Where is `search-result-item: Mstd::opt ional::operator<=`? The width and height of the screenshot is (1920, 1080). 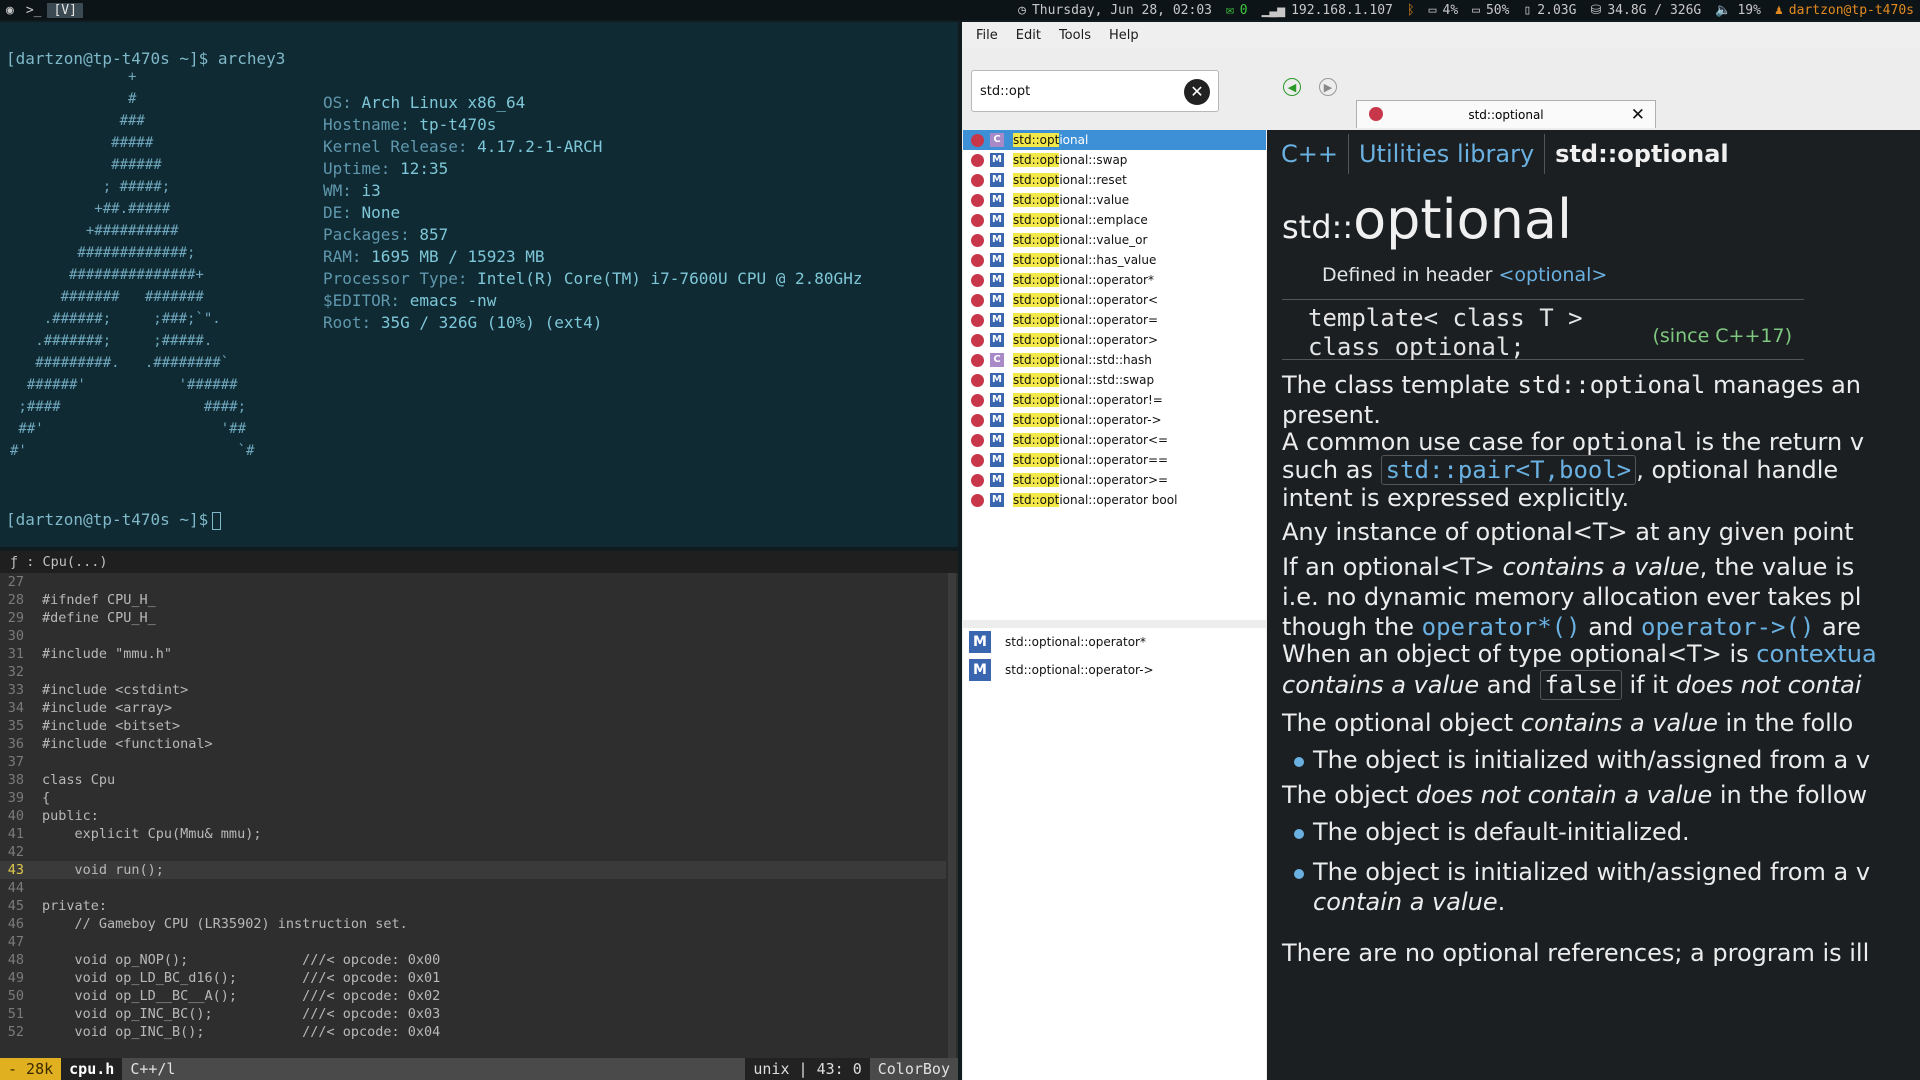
search-result-item: Mstd::opt ional::operator<= is located at coordinates (1114, 440).